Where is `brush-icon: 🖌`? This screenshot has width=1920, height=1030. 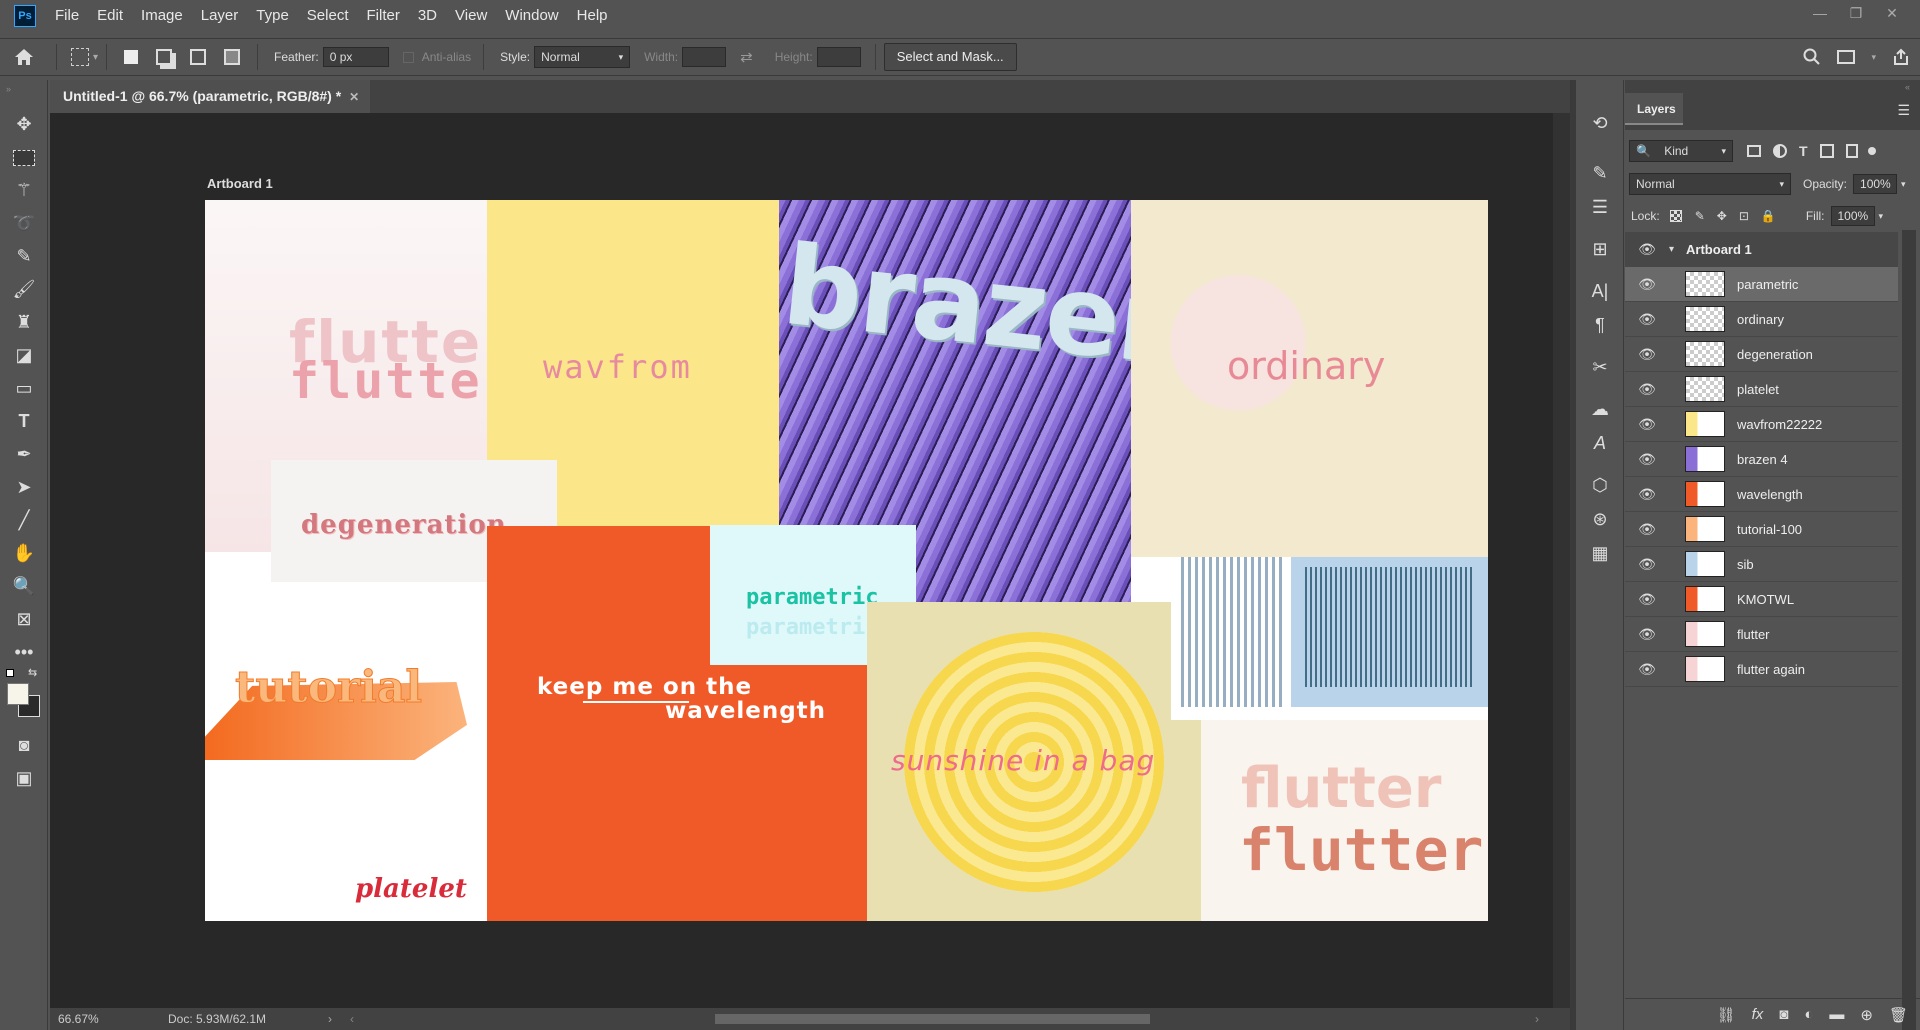 brush-icon: 🖌 is located at coordinates (24, 289).